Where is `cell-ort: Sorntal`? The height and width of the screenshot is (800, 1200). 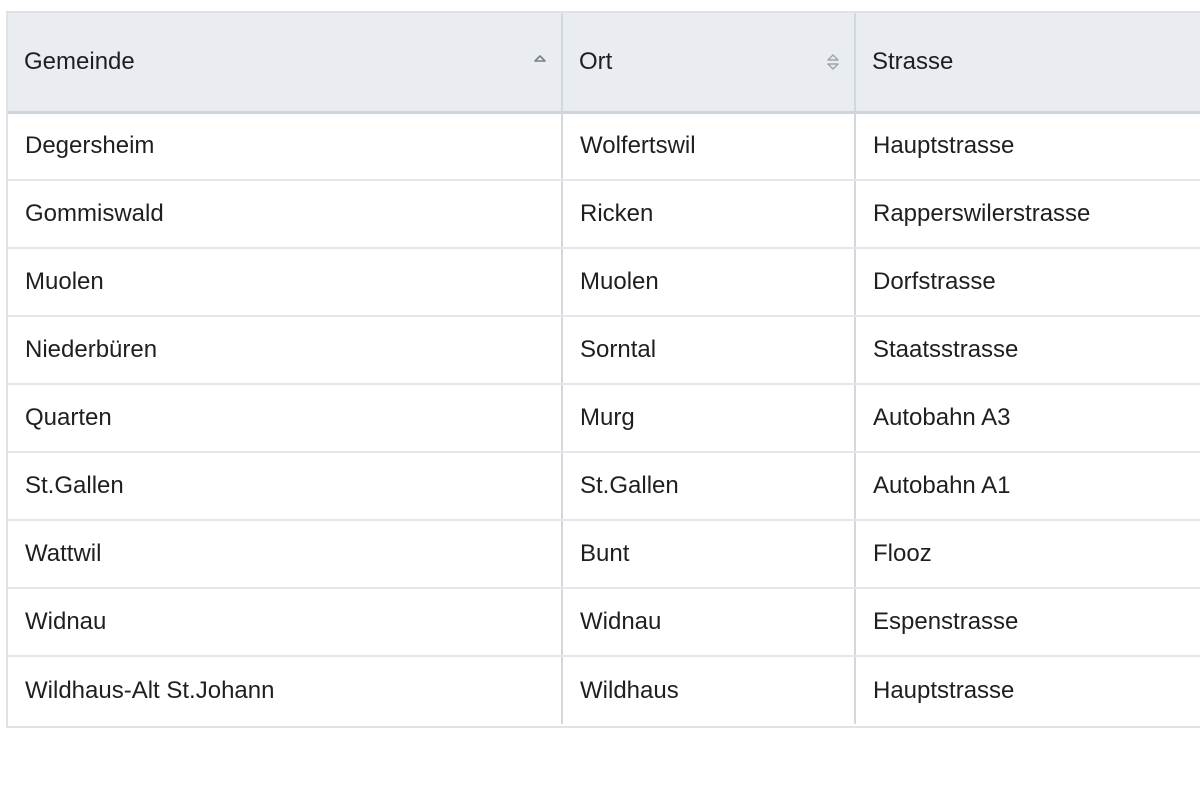
cell-ort: Sorntal is located at coordinates (709, 350).